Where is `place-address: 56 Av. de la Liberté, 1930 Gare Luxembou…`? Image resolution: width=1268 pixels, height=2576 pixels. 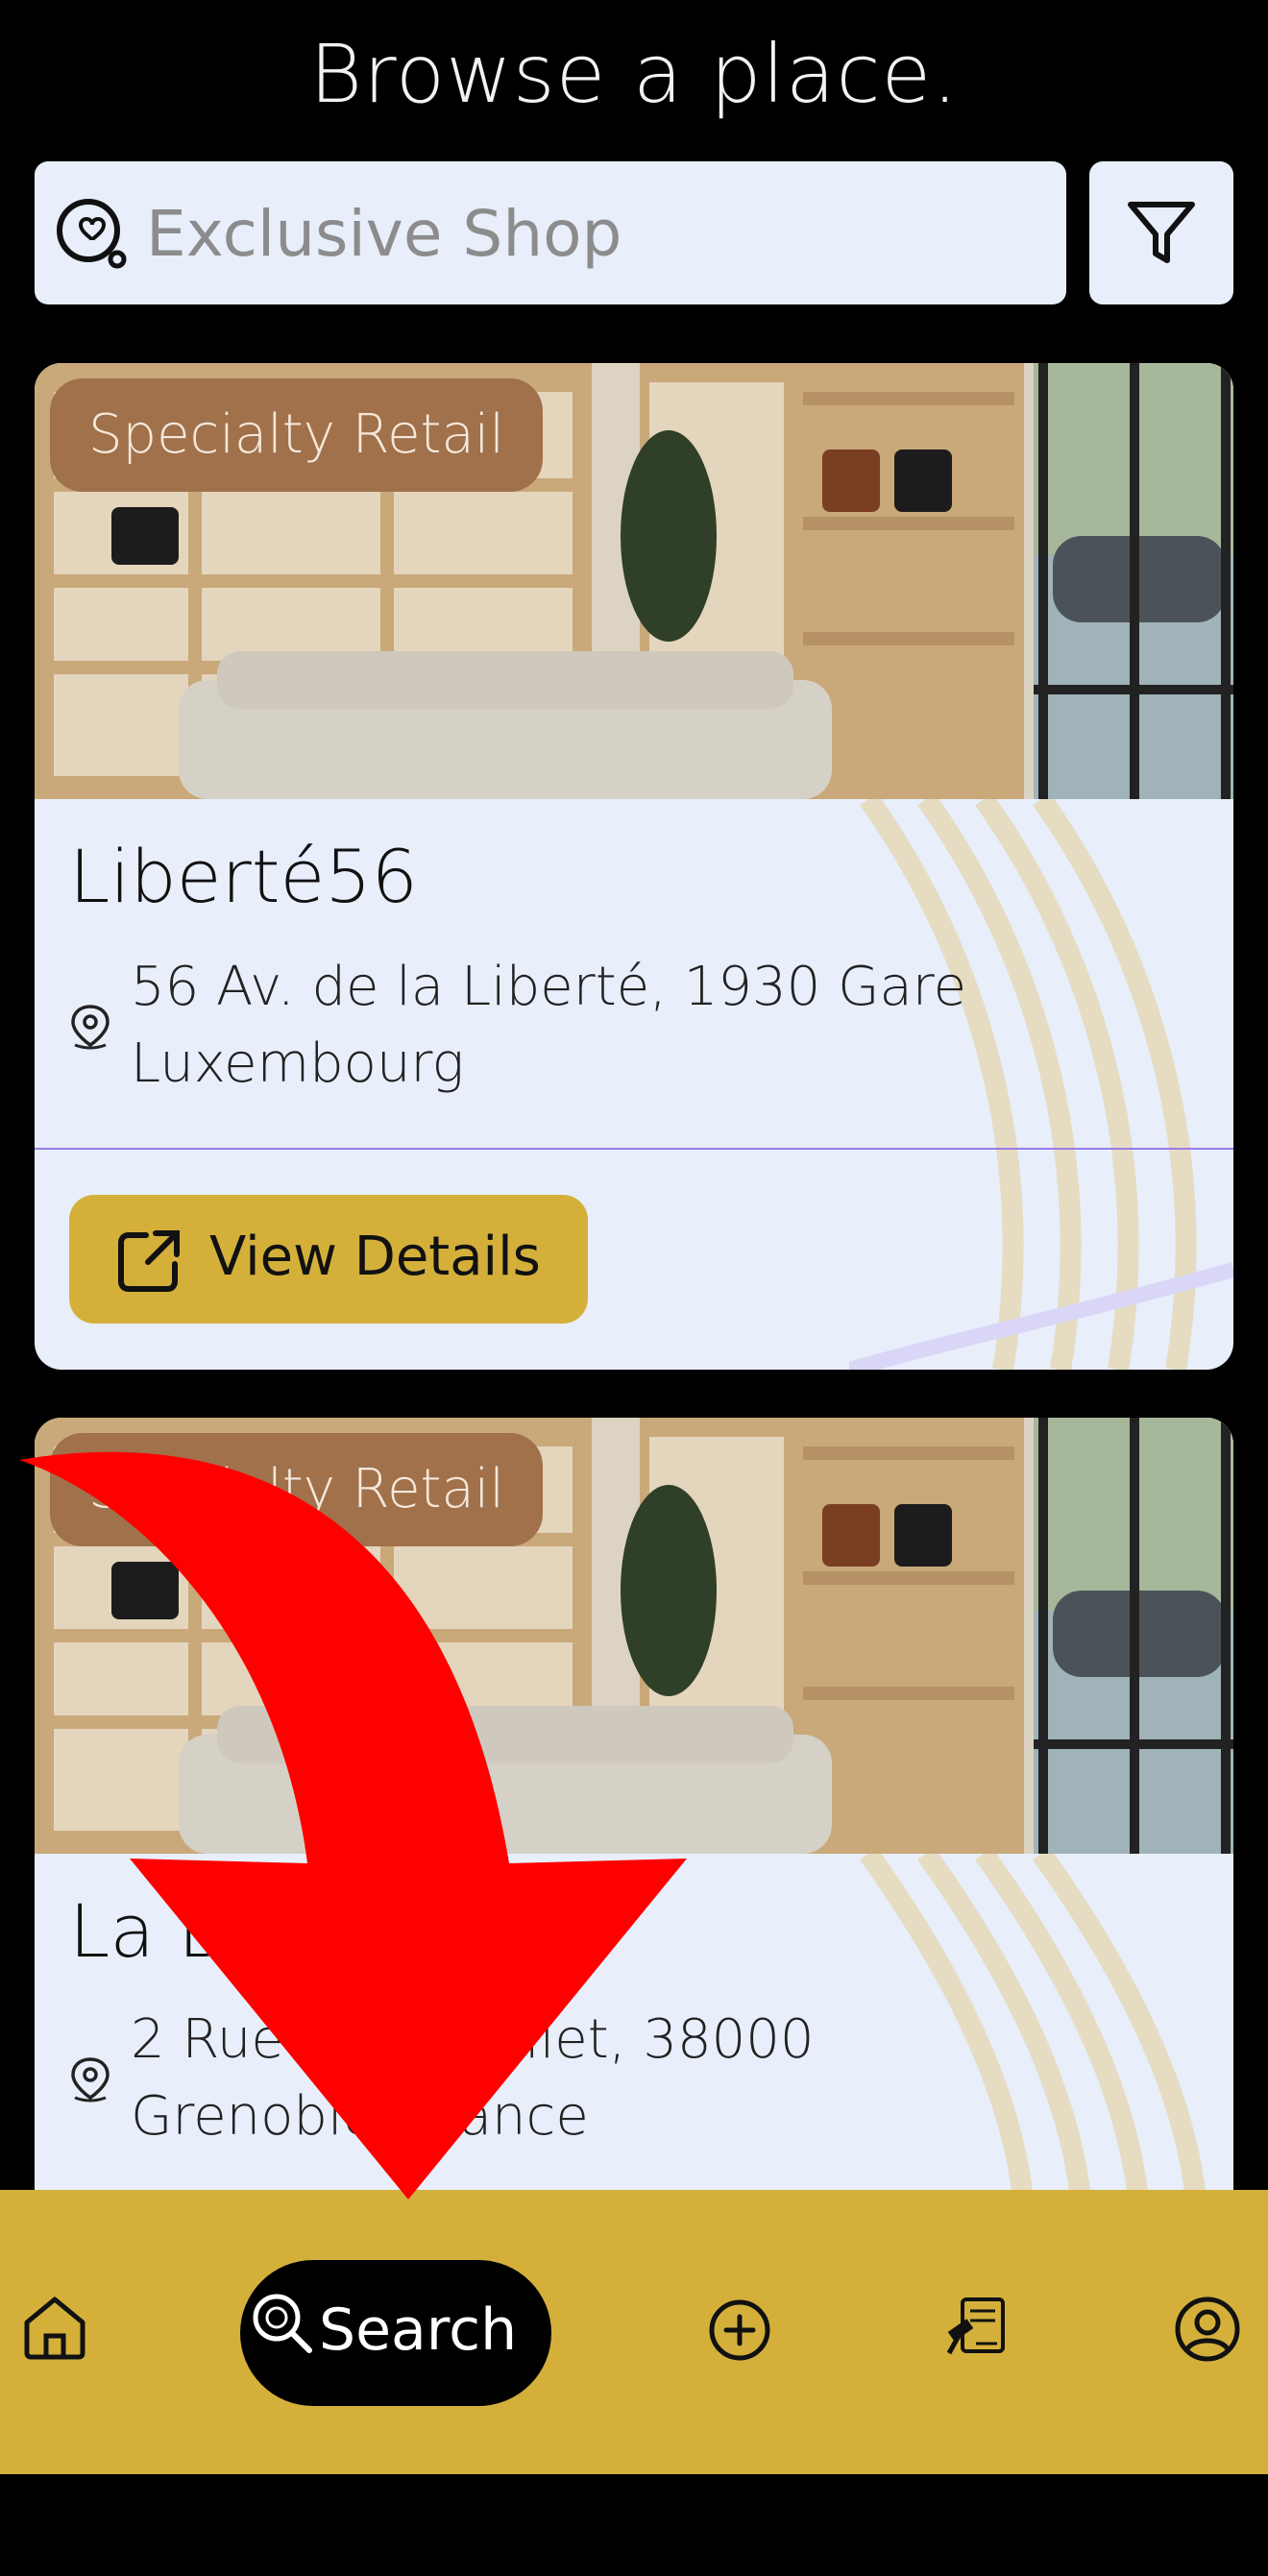 place-address: 56 Av. de la Liberté, 1930 Gare Luxembou… is located at coordinates (549, 1026).